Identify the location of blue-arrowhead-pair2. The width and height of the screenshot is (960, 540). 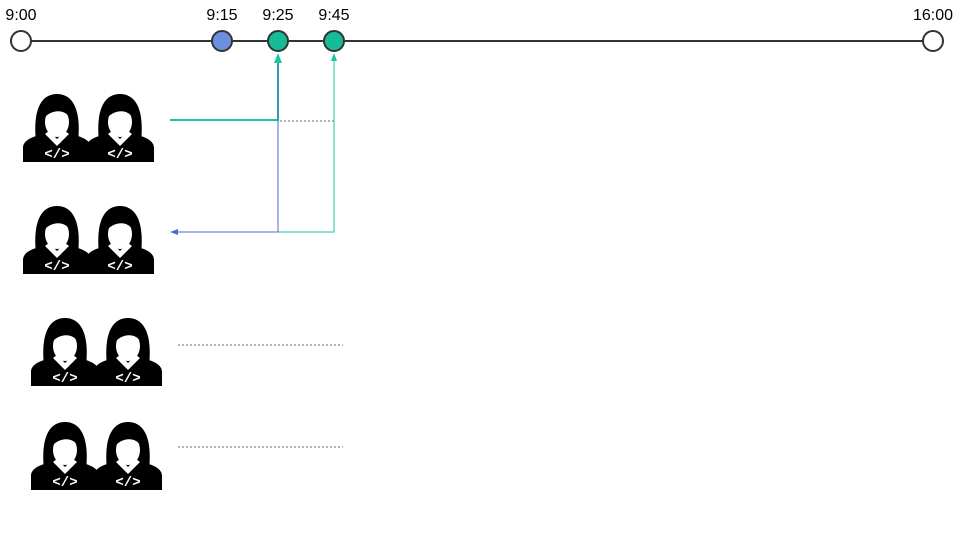
(174, 232).